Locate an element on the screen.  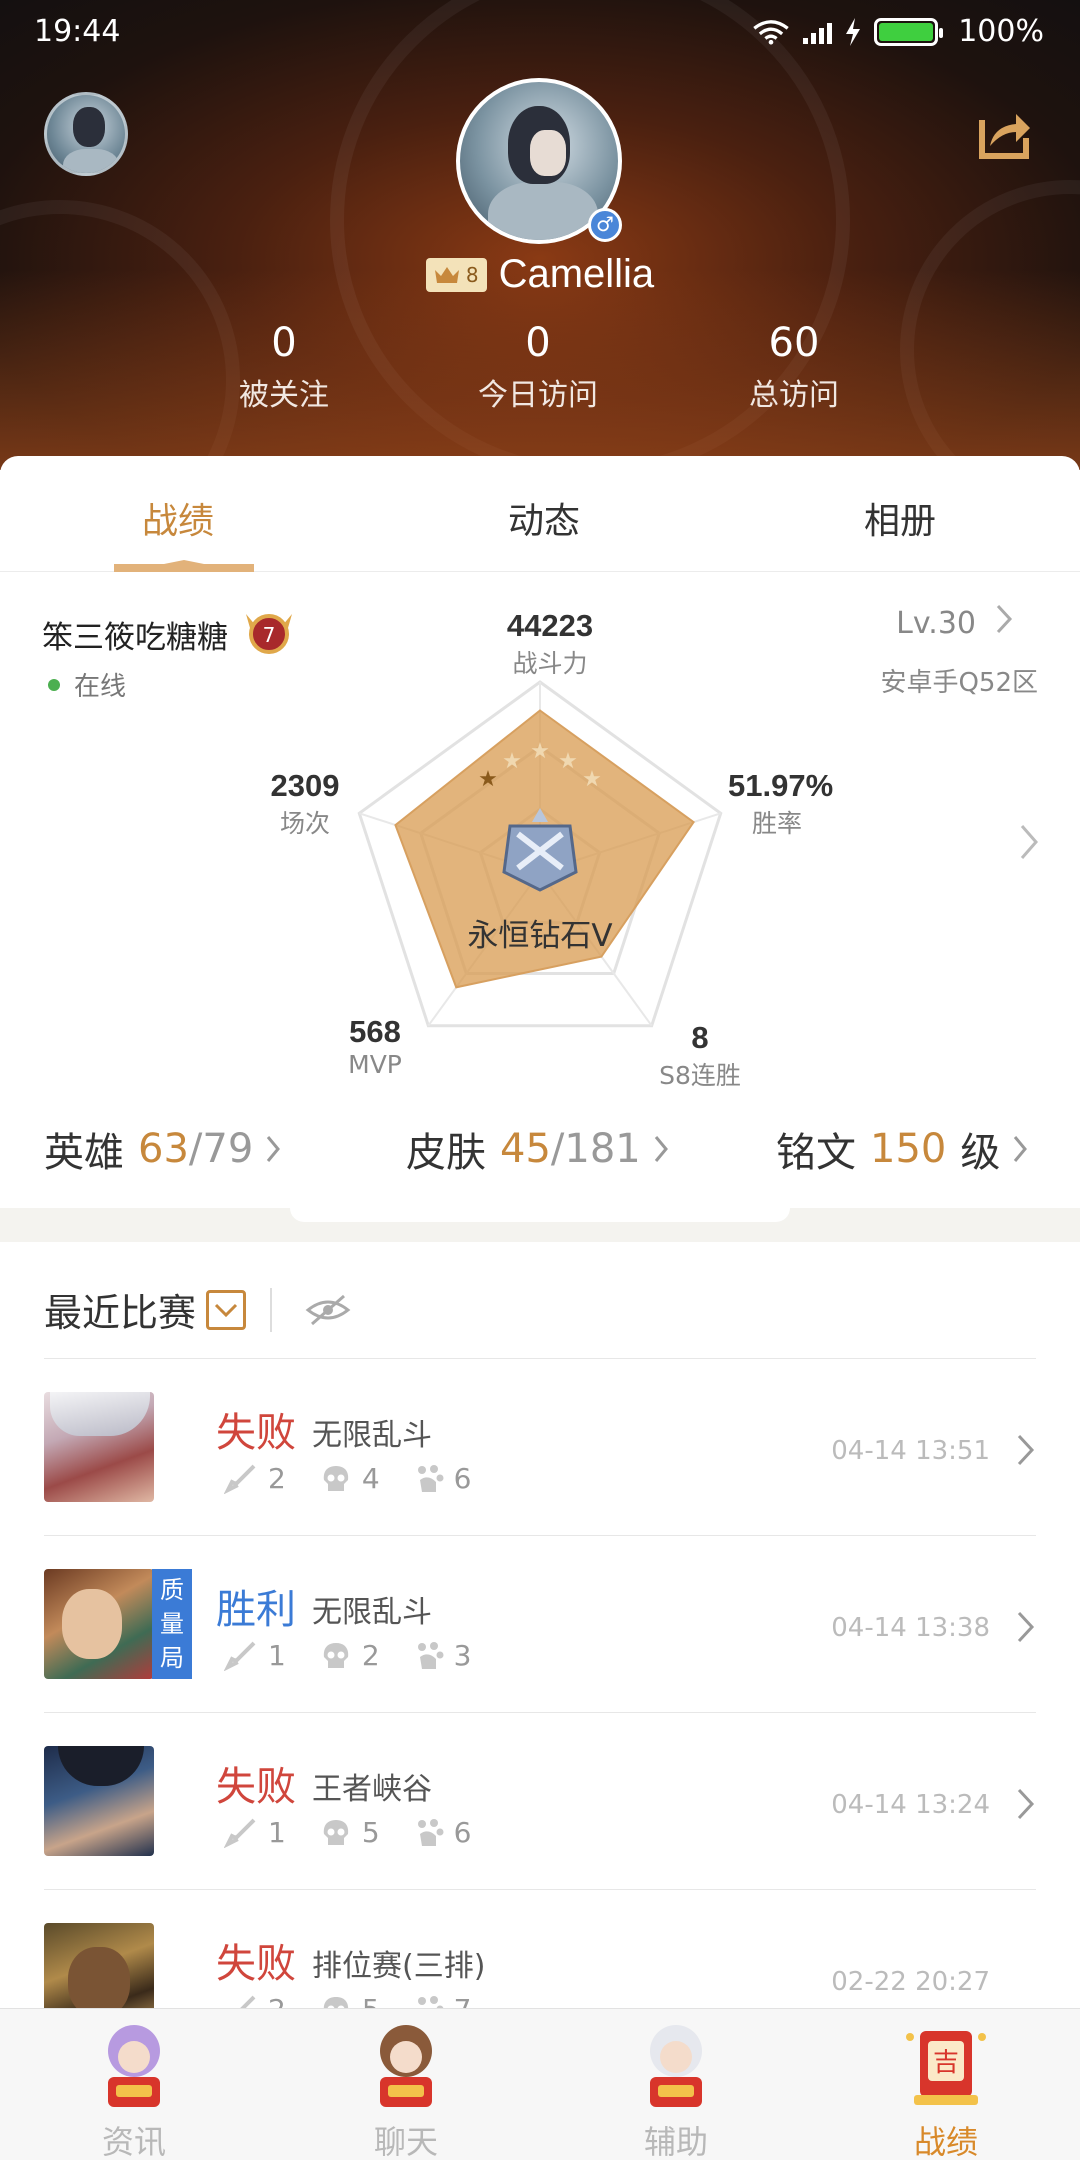
active-tab-indicator is located at coordinates (184, 566).